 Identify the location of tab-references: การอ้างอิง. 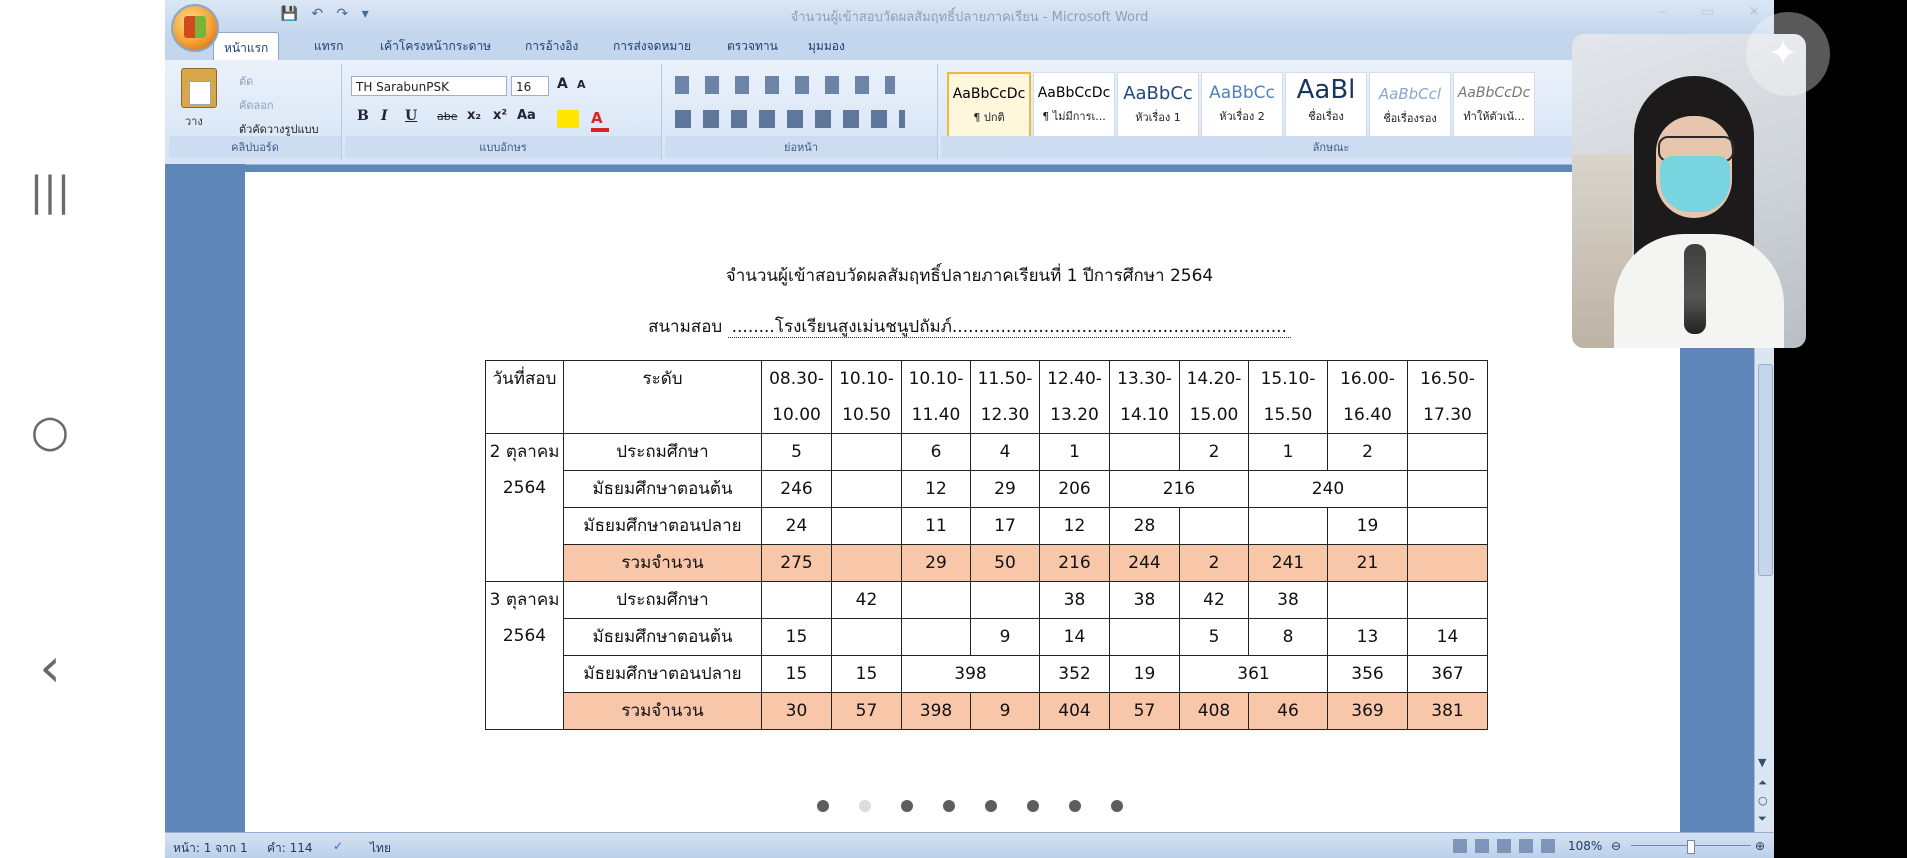
(551, 46).